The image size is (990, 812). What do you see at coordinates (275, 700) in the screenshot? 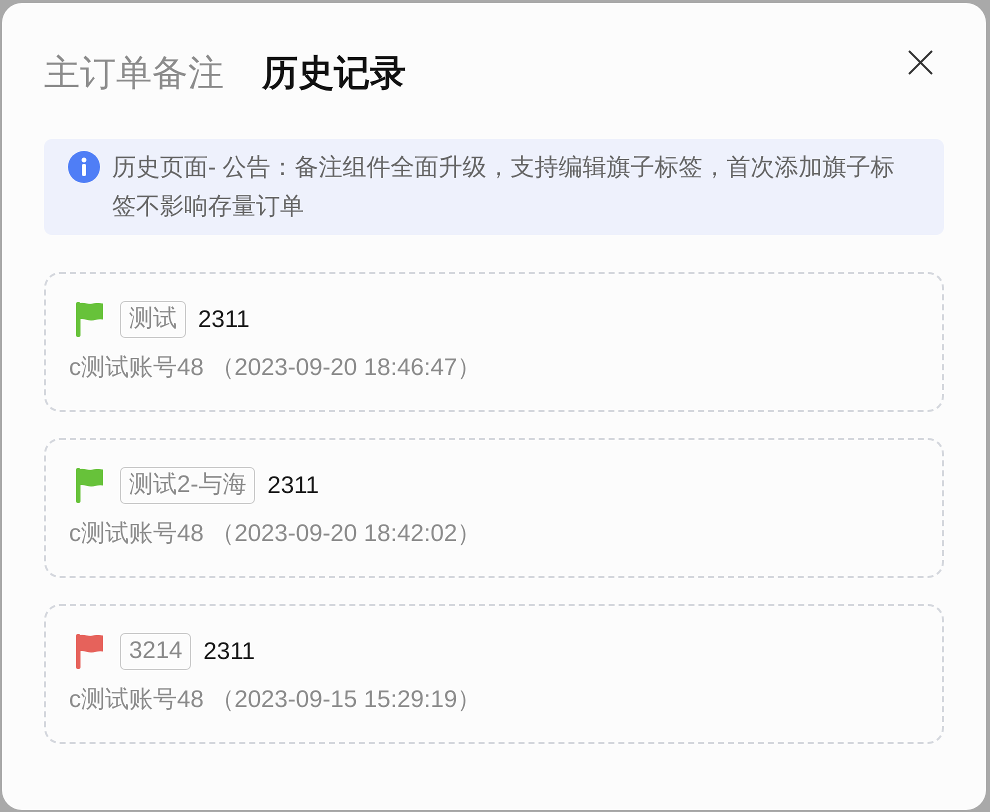
I see `record-byline: c测试账号48 （2023-09-15 15:29:19）` at bounding box center [275, 700].